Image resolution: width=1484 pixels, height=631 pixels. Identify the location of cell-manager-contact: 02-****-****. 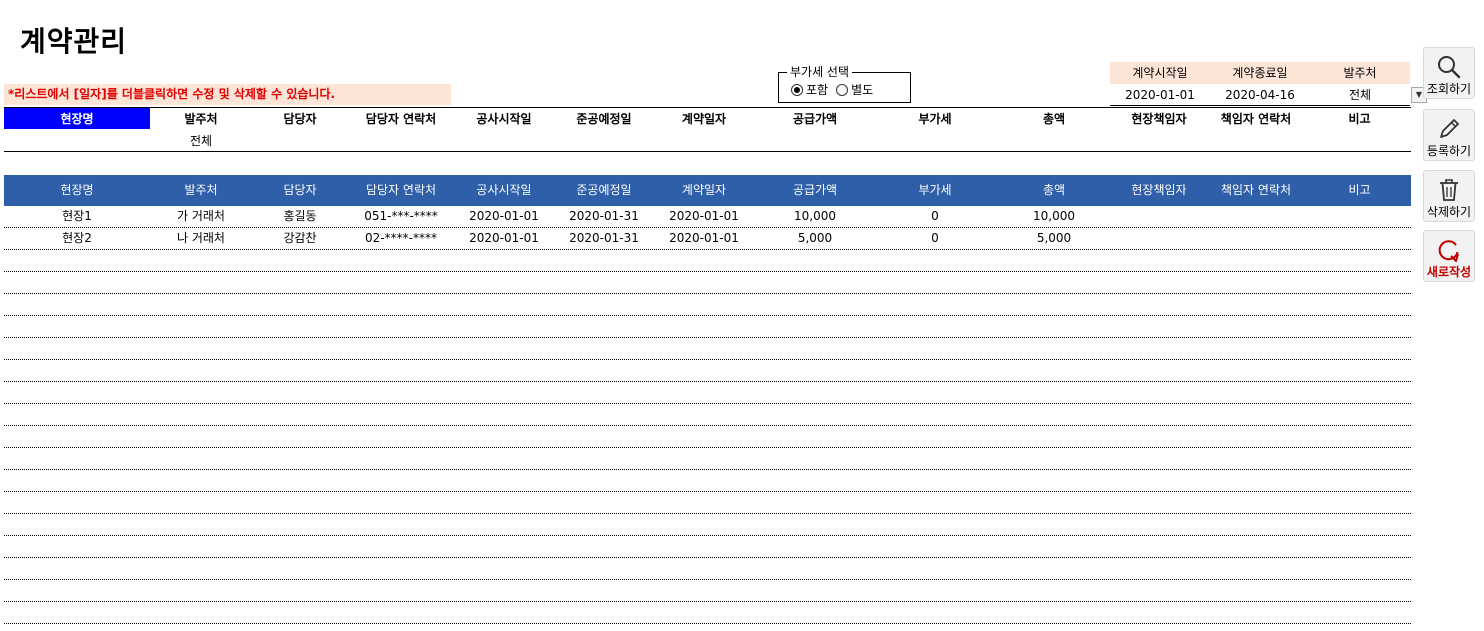
(401, 238).